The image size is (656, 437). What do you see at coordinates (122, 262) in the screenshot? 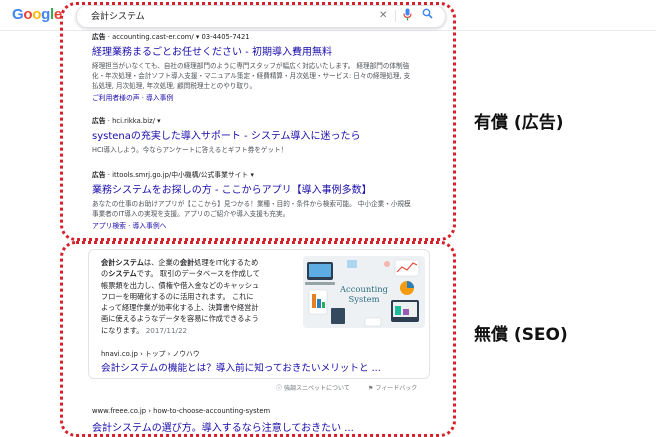
I see `snippet-fragment: 会計システム` at bounding box center [122, 262].